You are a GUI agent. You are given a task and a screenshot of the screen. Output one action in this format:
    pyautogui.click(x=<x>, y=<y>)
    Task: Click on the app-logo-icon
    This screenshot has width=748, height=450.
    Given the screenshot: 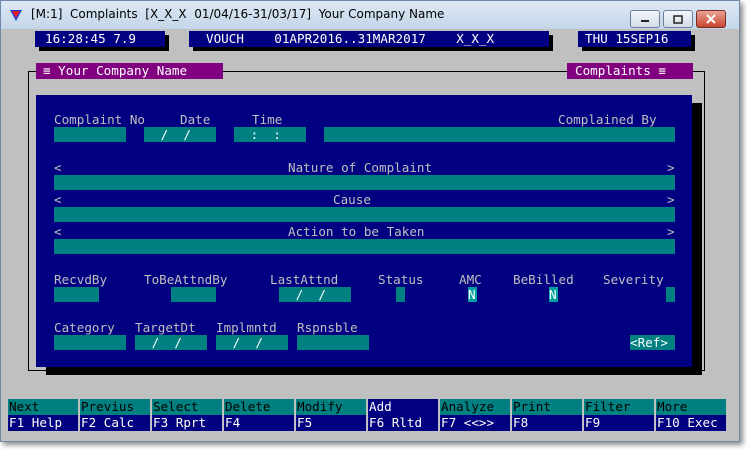 What is the action you would take?
    pyautogui.click(x=16, y=15)
    